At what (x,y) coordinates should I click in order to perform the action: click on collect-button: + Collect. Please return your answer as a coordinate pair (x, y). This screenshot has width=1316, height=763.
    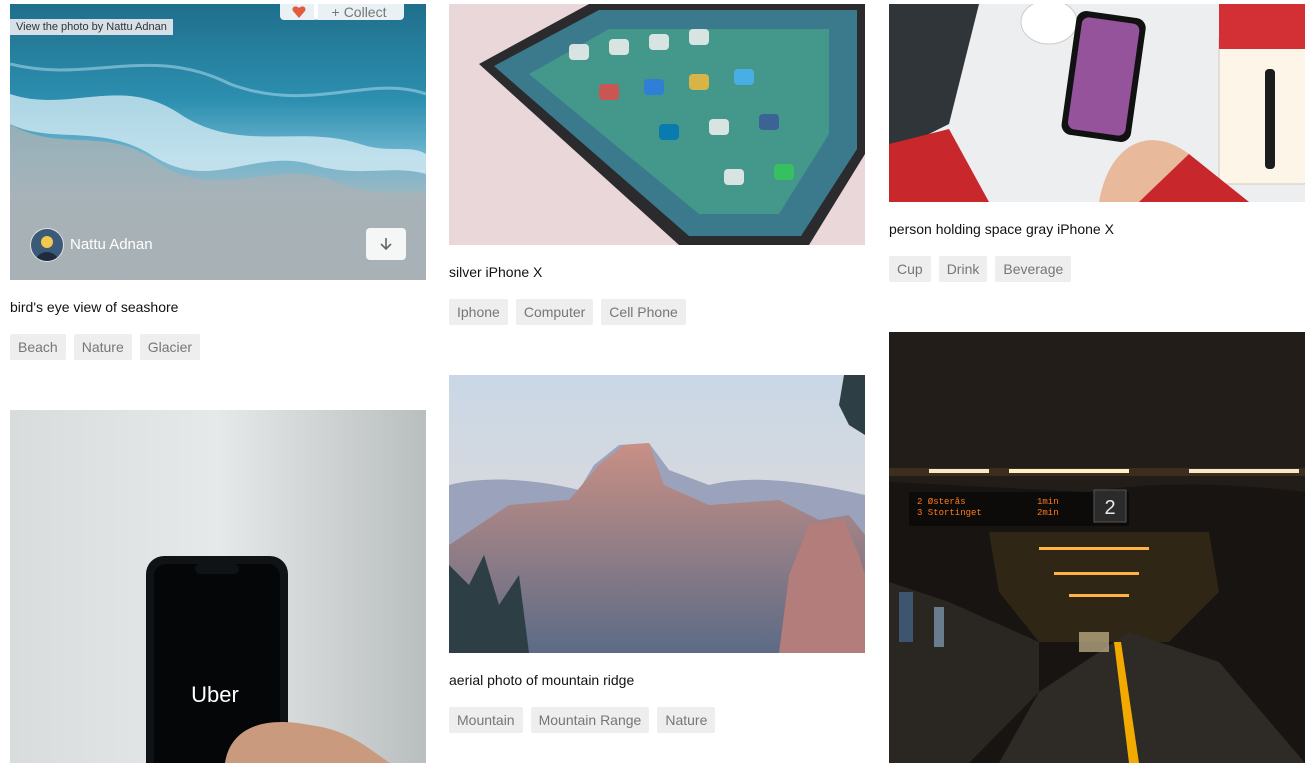
    Looking at the image, I should click on (359, 10).